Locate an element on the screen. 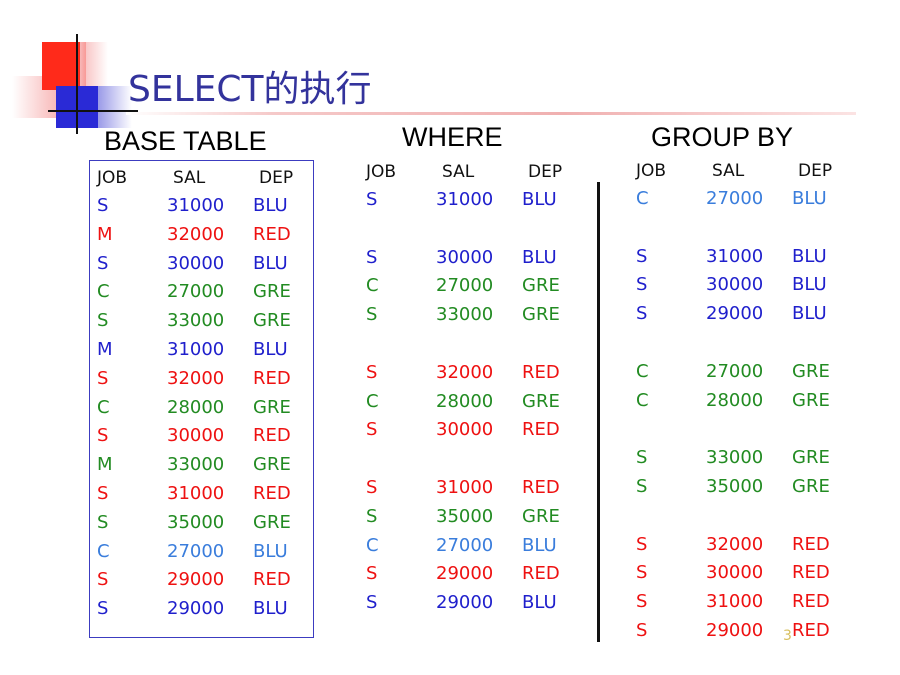  group-by-heading: GROUP BY is located at coordinates (722, 137).